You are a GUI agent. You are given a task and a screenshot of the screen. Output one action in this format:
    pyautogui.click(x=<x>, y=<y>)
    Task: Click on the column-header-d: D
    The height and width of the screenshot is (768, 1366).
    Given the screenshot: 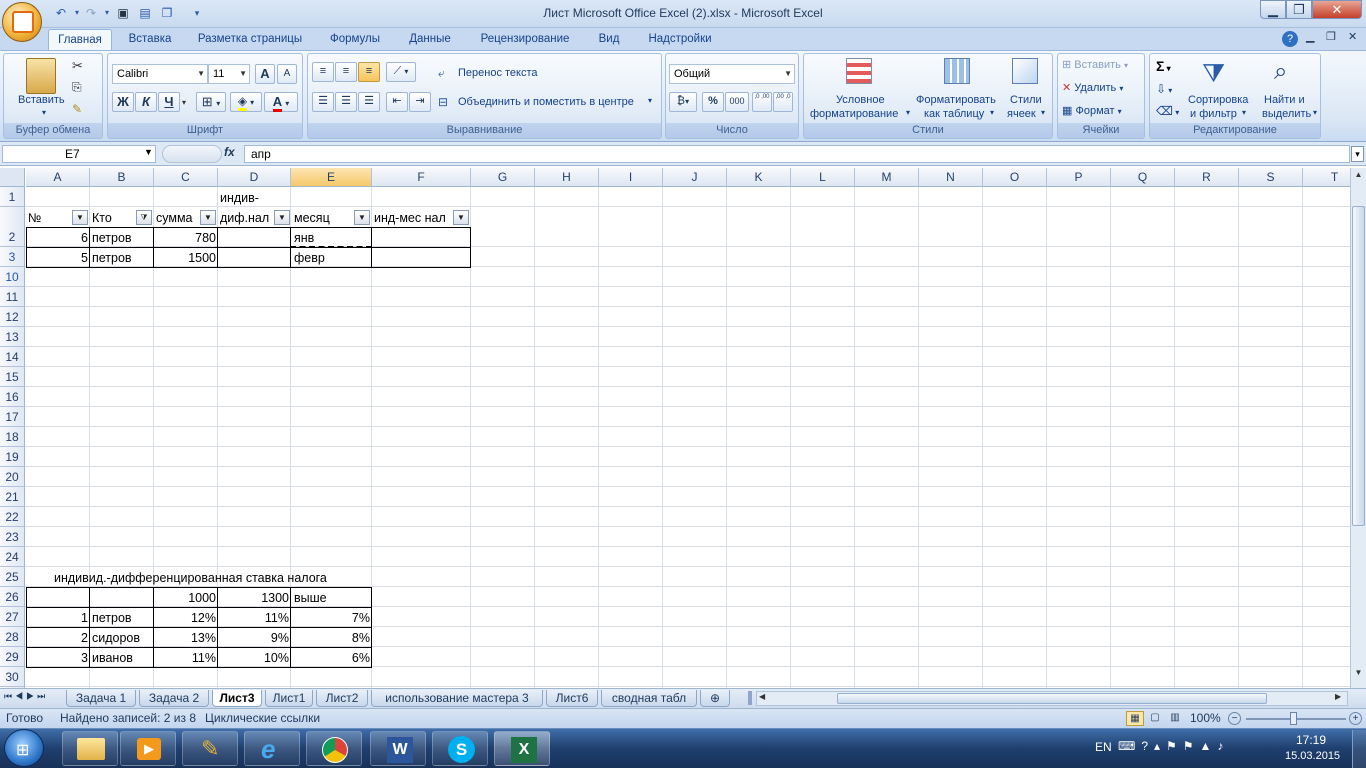 What is the action you would take?
    pyautogui.click(x=254, y=177)
    